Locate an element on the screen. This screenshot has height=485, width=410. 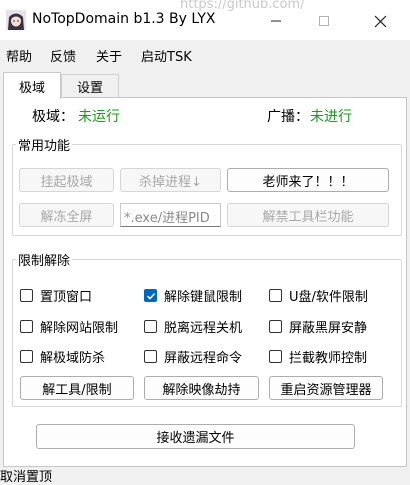
checkbox-label: 拦截教师控制 is located at coordinates (328, 358).